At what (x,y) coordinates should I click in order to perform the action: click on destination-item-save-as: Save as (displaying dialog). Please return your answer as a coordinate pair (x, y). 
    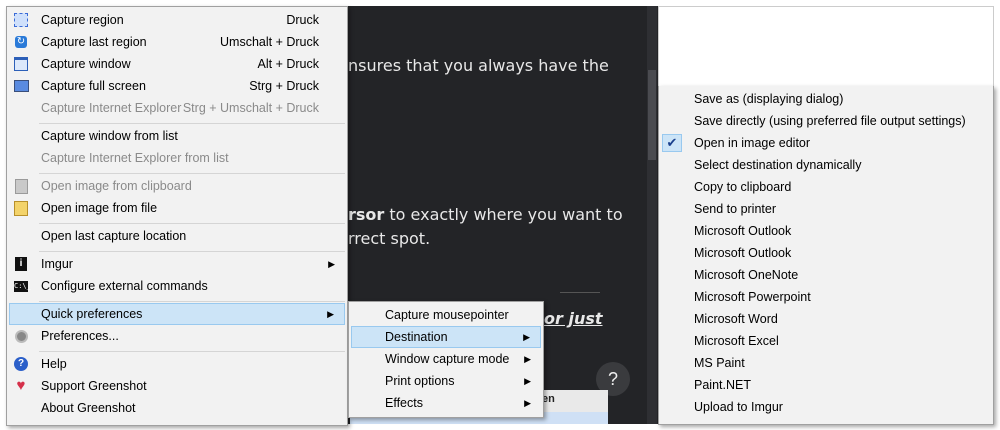
    Looking at the image, I should click on (826, 99).